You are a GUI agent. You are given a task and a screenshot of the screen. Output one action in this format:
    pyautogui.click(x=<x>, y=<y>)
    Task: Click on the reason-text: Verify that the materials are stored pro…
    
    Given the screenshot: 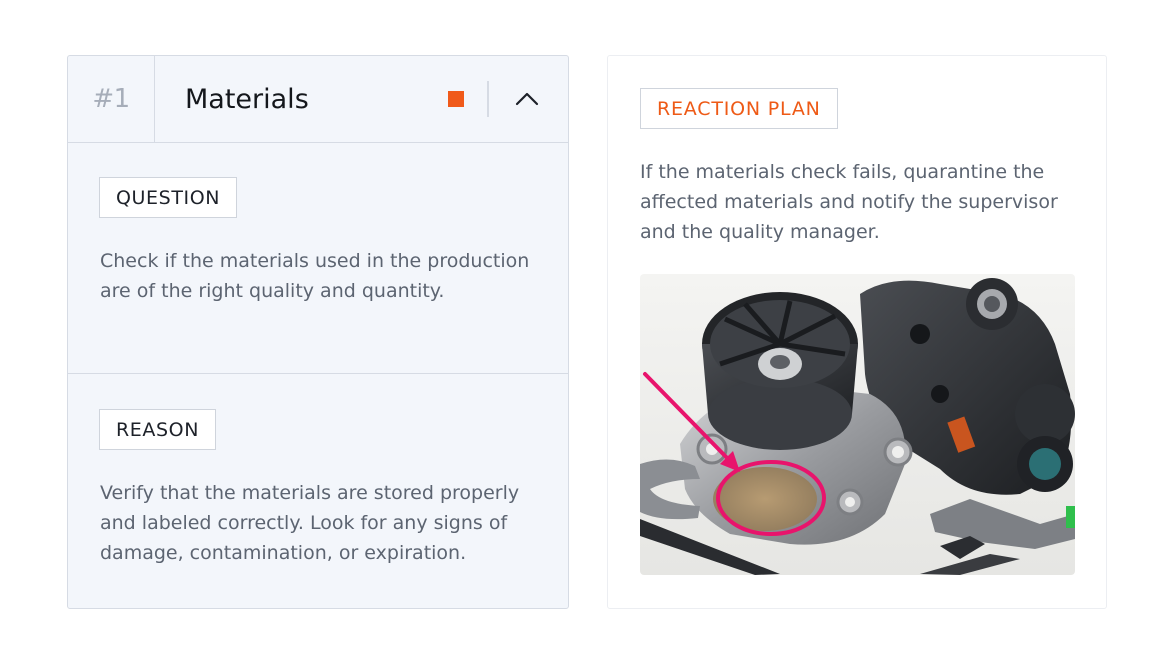 What is the action you would take?
    pyautogui.click(x=310, y=523)
    